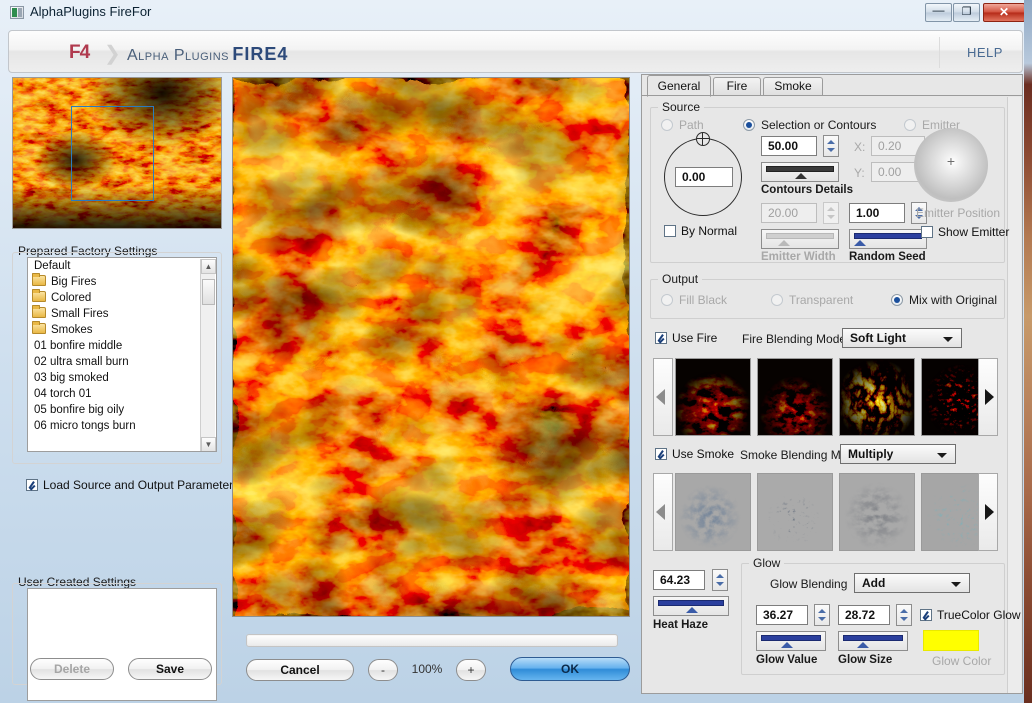 Image resolution: width=1032 pixels, height=703 pixels. I want to click on list-item: 01 bonfire middle, so click(122, 346).